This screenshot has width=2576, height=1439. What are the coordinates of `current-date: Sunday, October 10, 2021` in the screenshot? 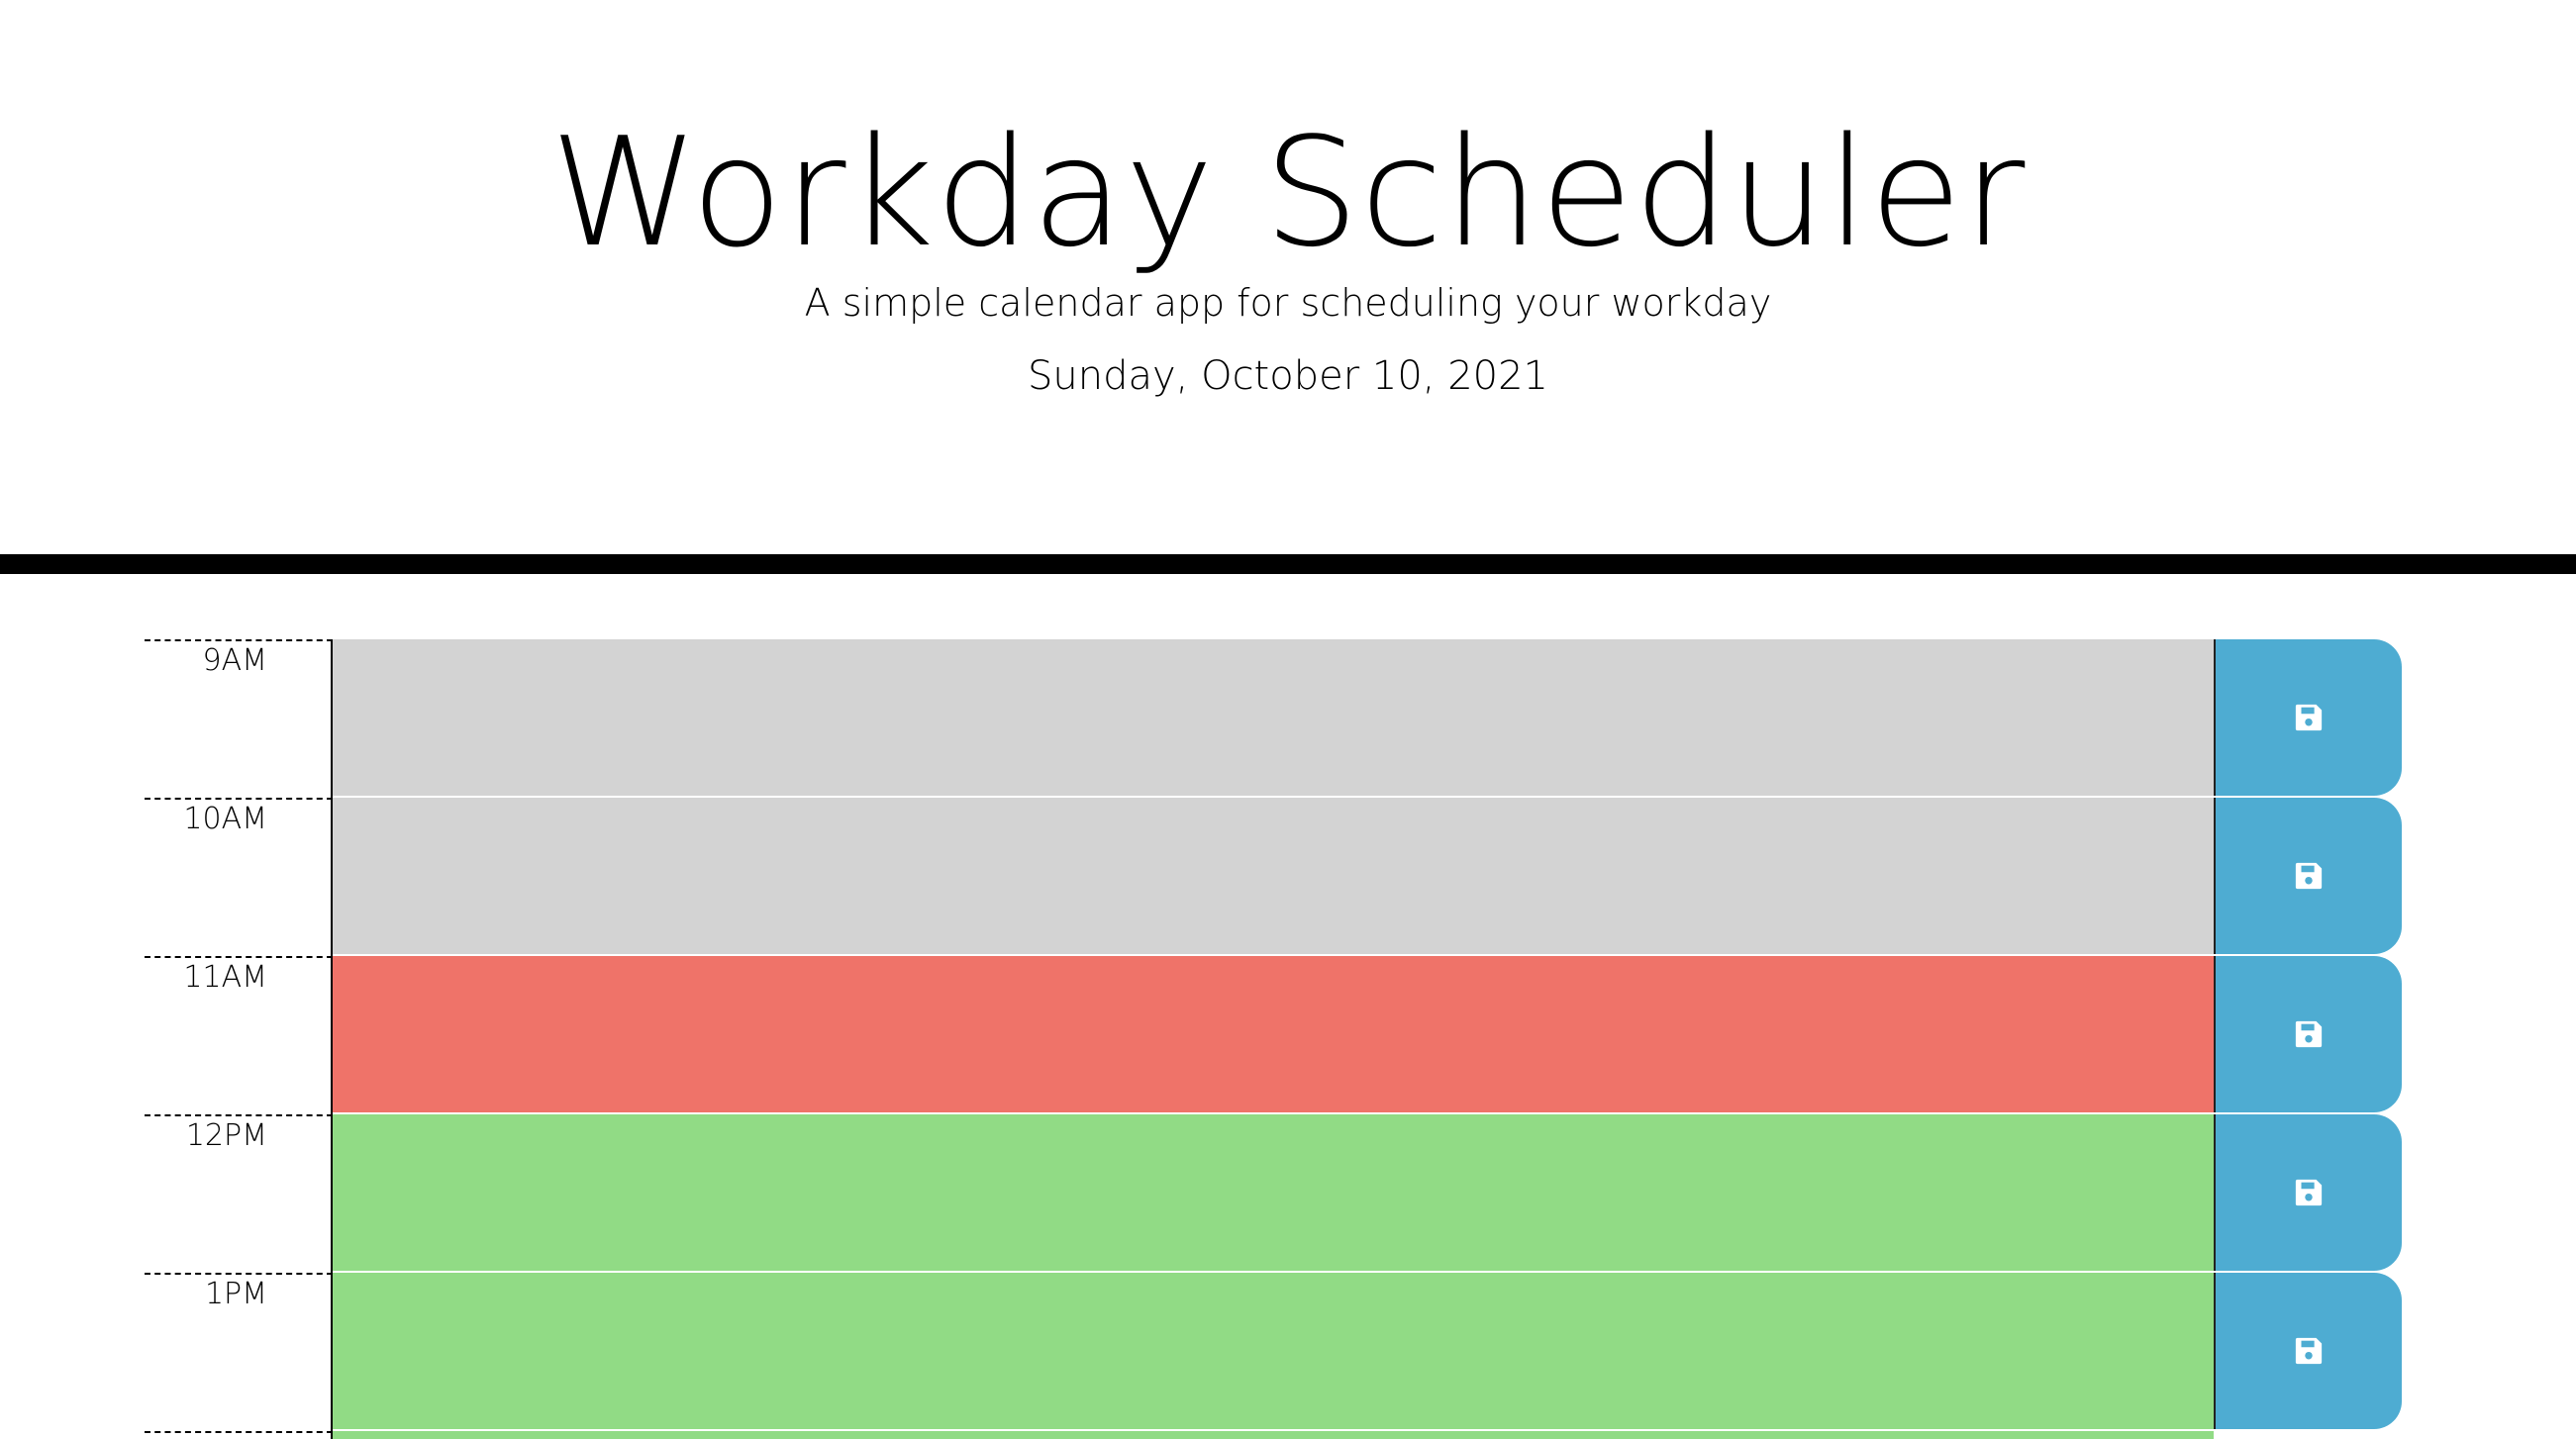 It's located at (1288, 376).